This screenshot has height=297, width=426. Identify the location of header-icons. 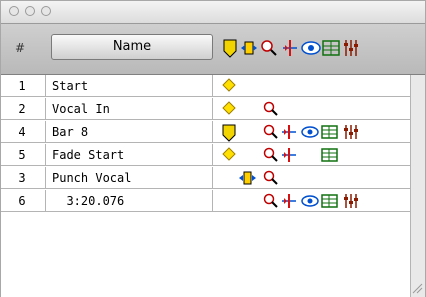
(290, 48).